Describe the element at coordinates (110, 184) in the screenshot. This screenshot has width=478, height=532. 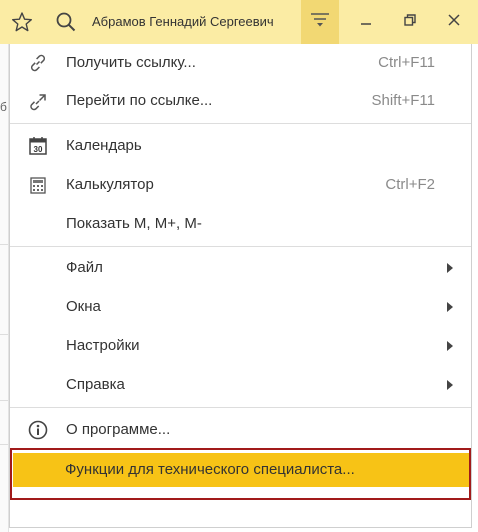
I see `menu-item-label: Калькулятор` at that location.